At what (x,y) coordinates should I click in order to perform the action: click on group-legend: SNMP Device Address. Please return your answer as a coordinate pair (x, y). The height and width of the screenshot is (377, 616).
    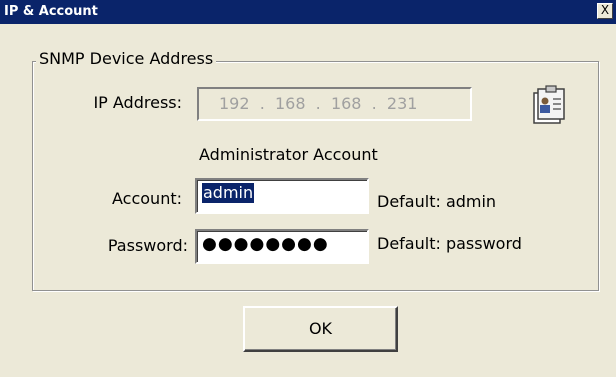
    Looking at the image, I should click on (126, 59).